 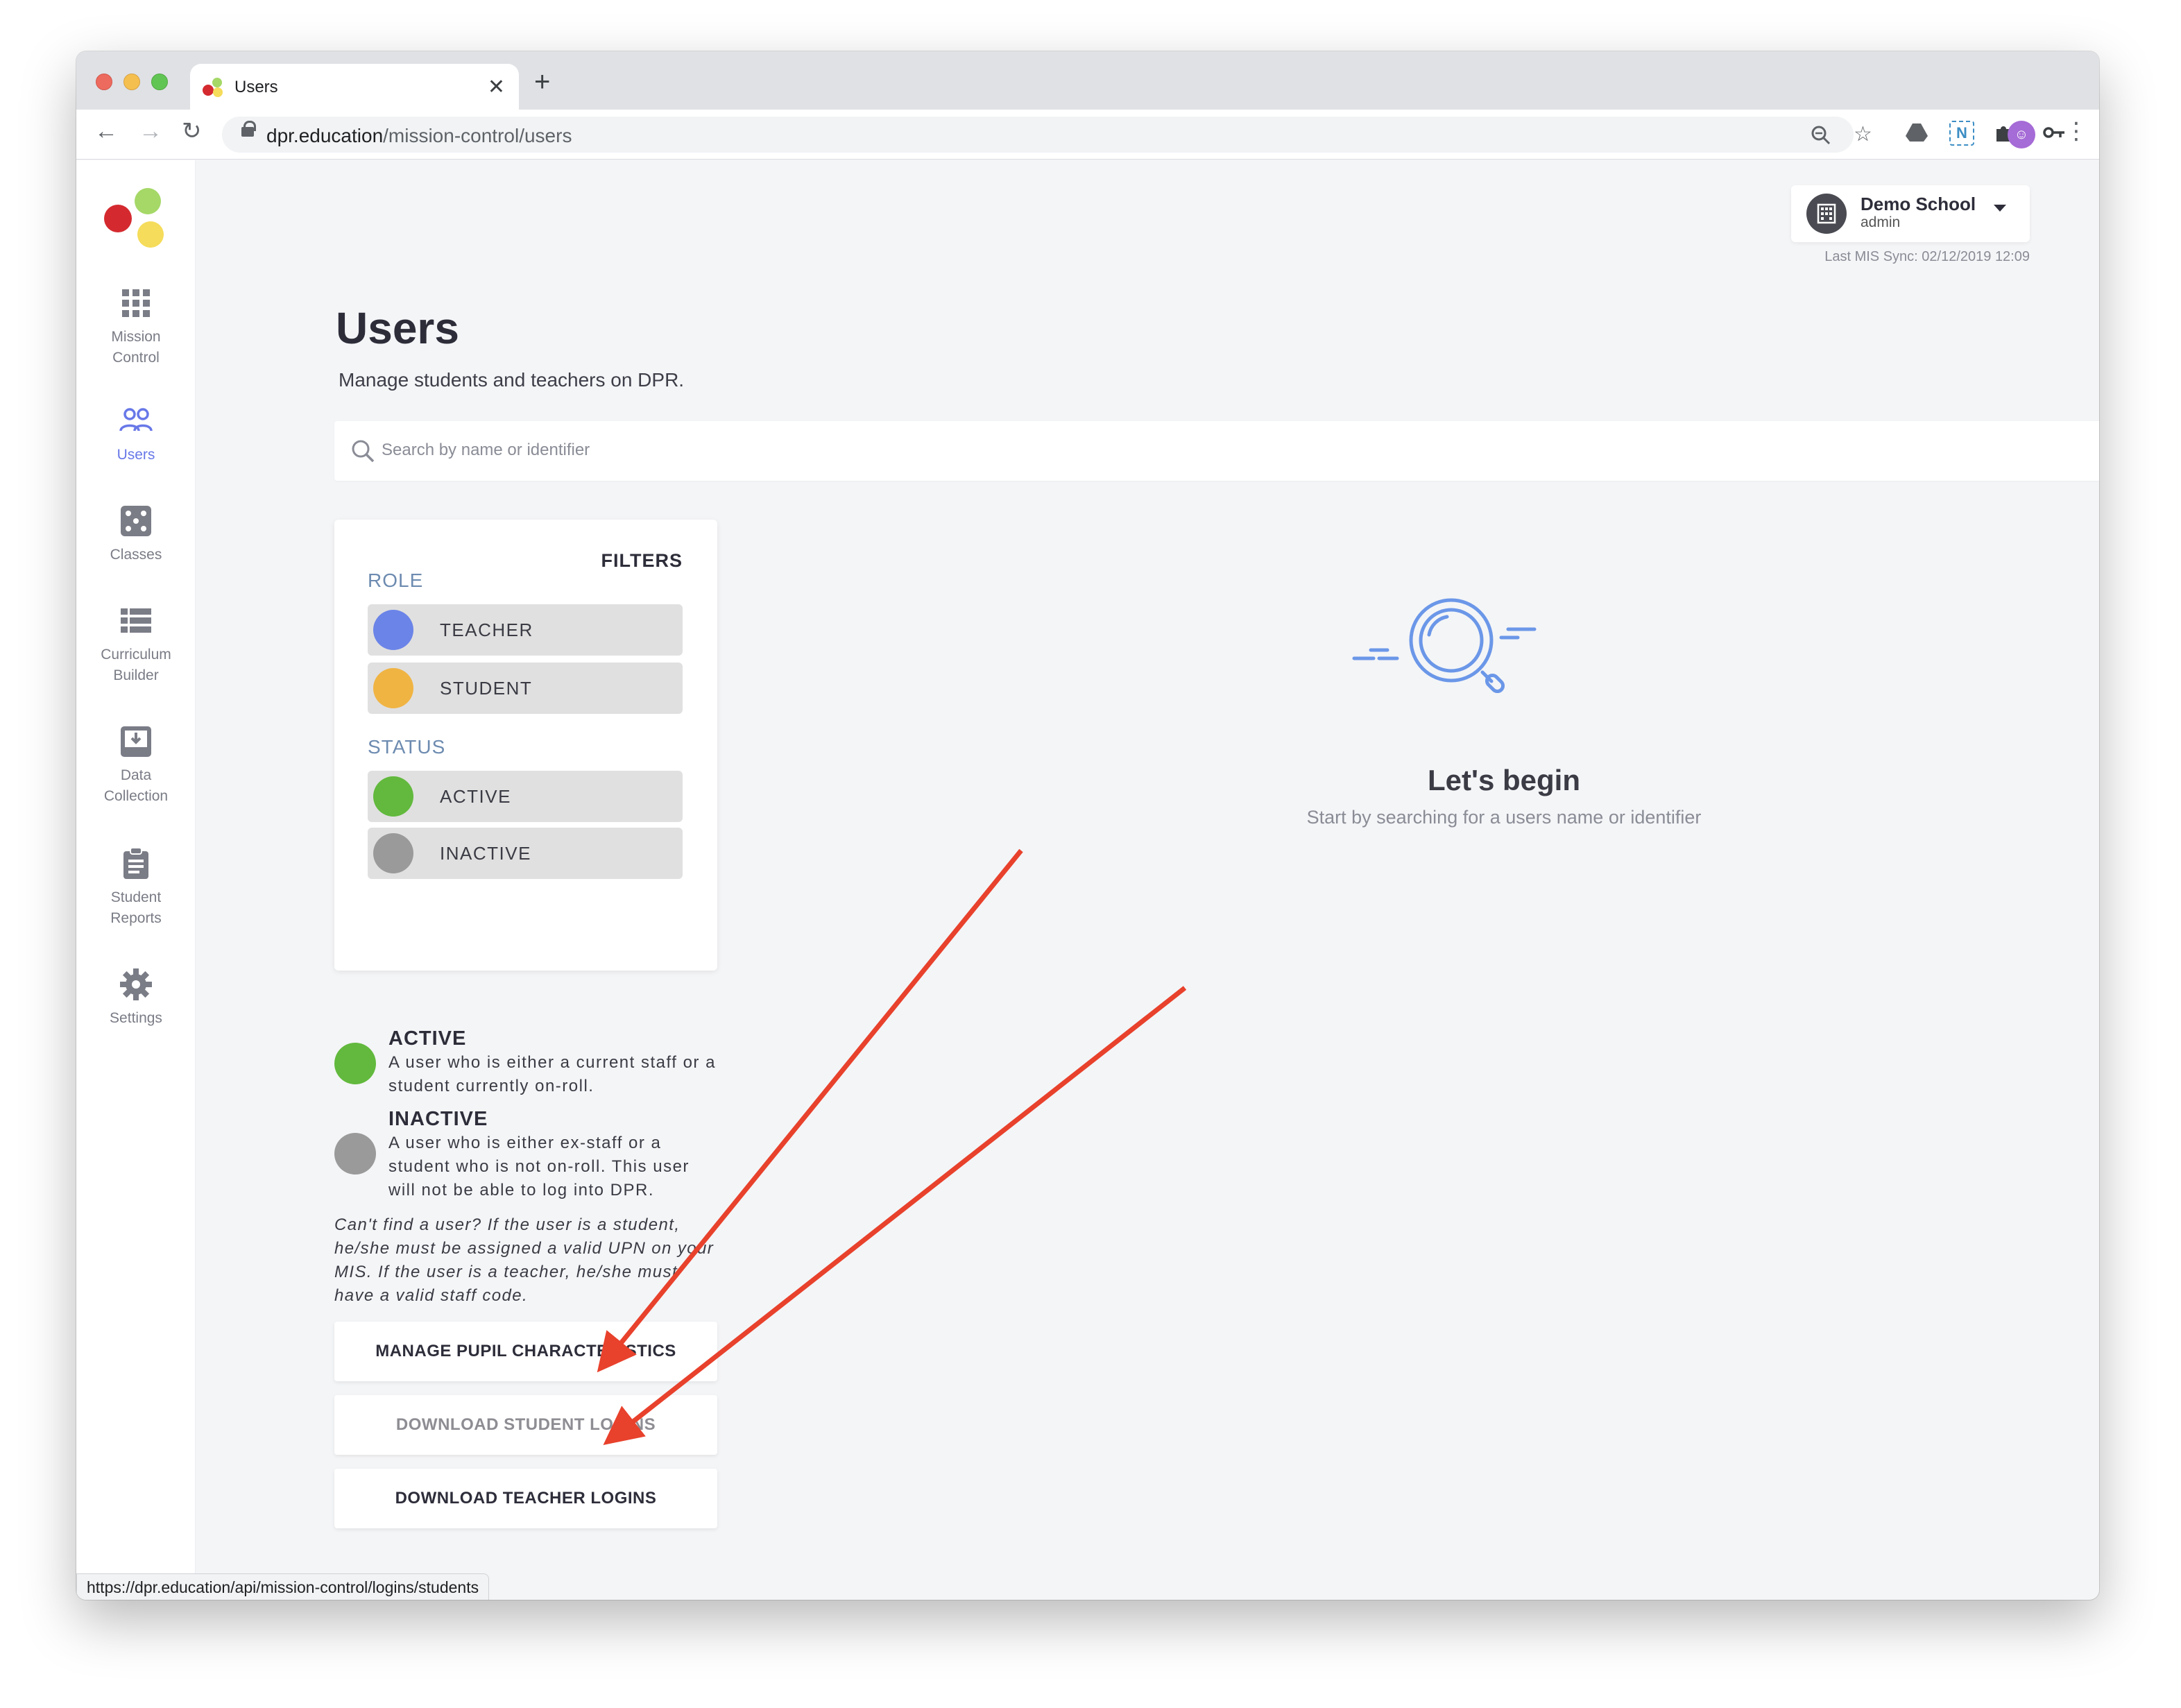 What do you see at coordinates (525, 1499) in the screenshot?
I see `download-teacher-logins-button: DOWNLOAD TEACHER LOGINS` at bounding box center [525, 1499].